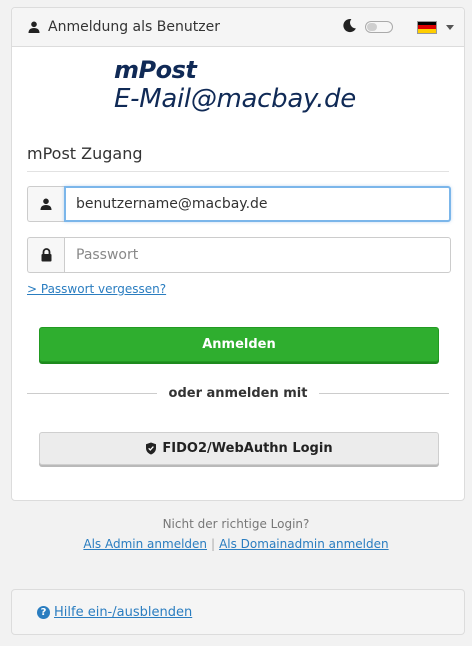 Image resolution: width=472 pixels, height=646 pixels. Describe the element at coordinates (239, 344) in the screenshot. I see `login-button: Anmelden` at that location.